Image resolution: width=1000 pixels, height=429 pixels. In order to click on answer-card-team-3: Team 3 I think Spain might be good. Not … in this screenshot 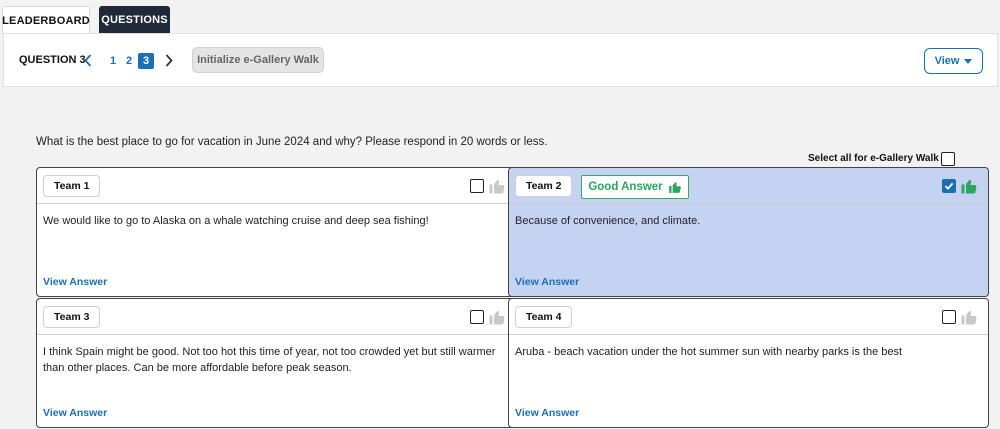, I will do `click(276, 363)`.